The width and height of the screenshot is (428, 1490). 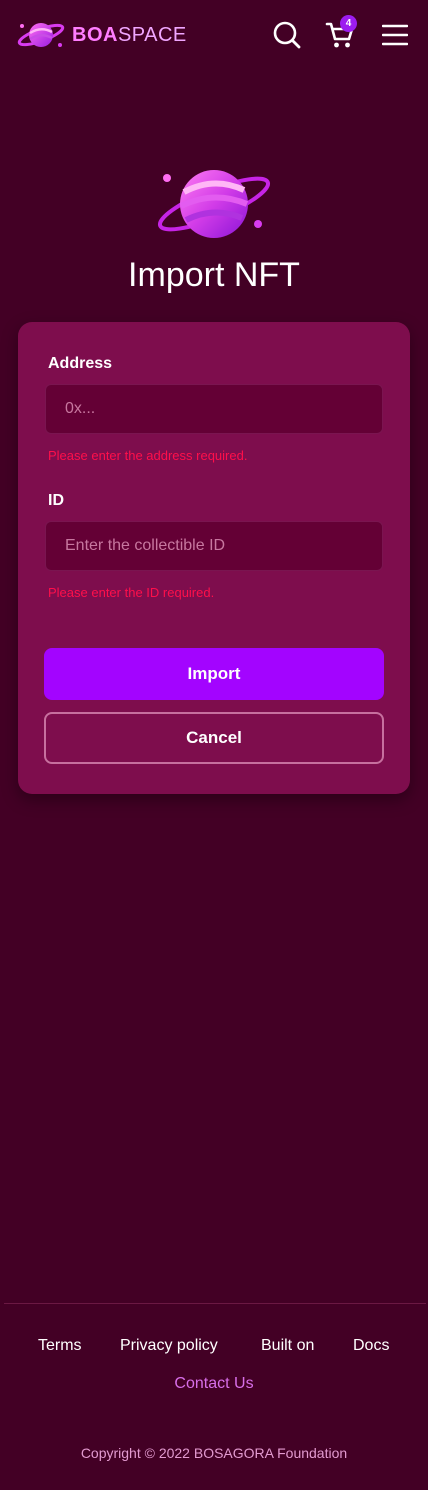 I want to click on footer-link-privacy: Privacy policy, so click(x=169, y=1346).